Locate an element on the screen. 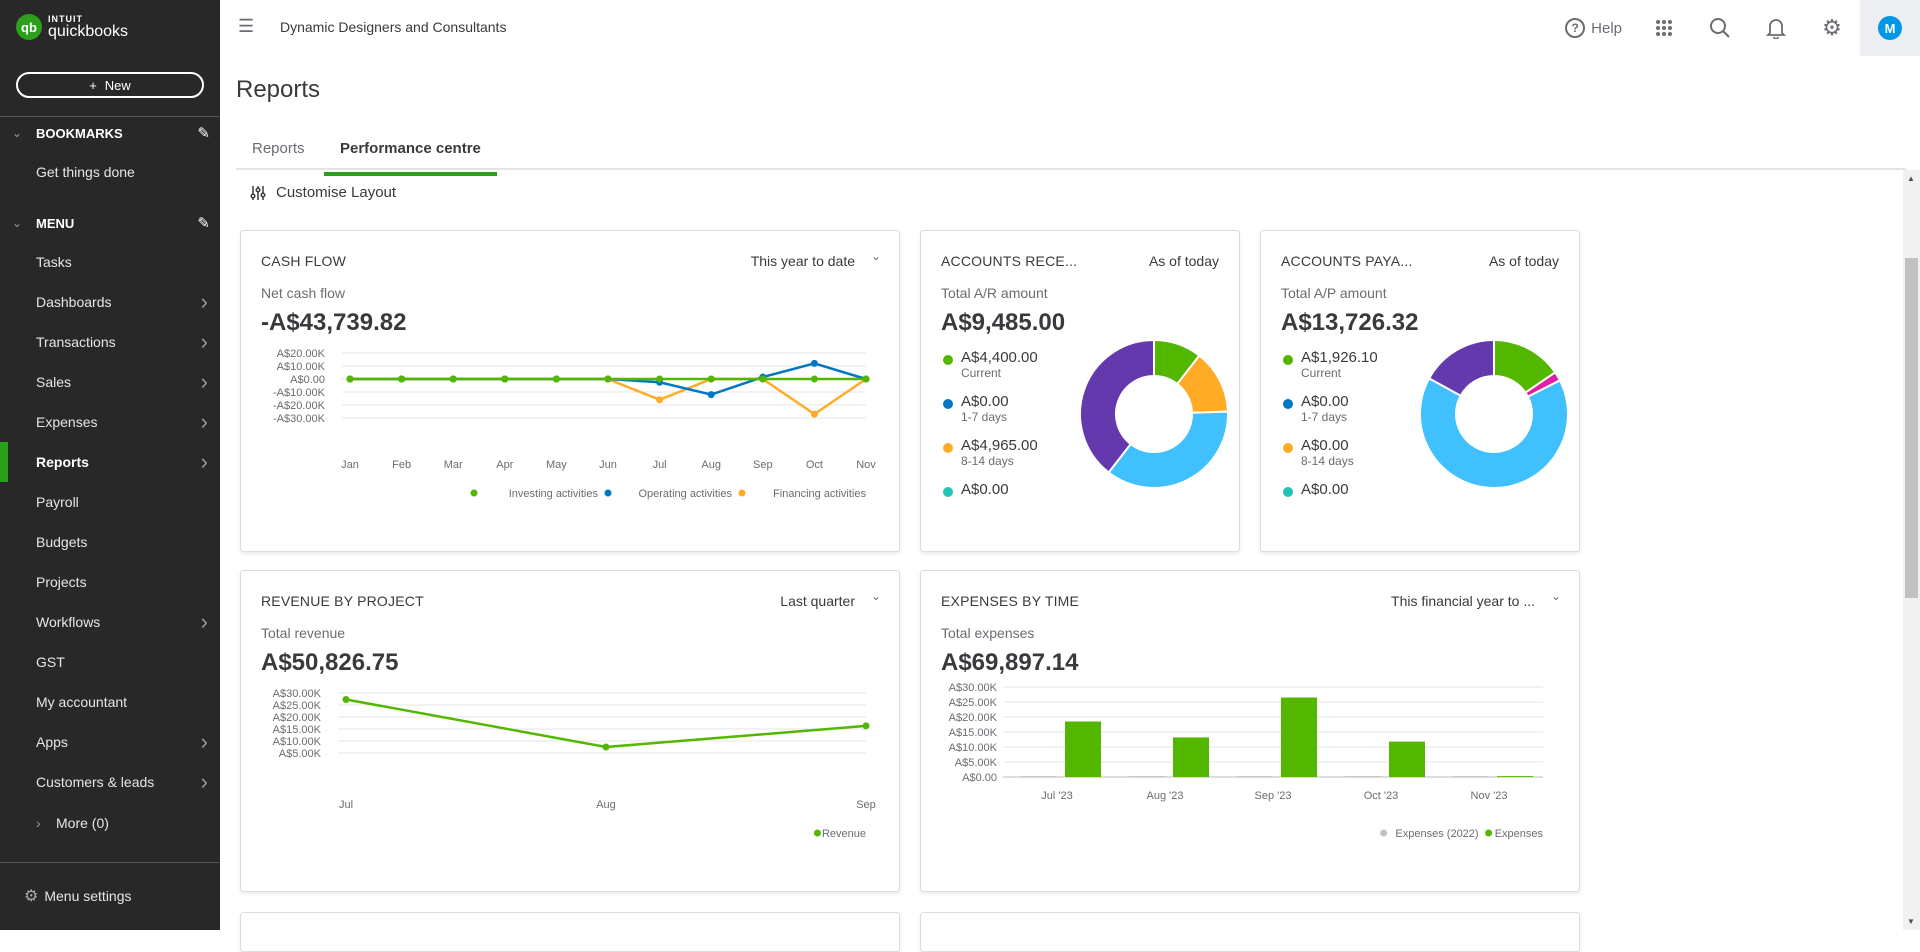 This screenshot has height=952, width=1920. legend-label: 8-14 days is located at coordinates (987, 461).